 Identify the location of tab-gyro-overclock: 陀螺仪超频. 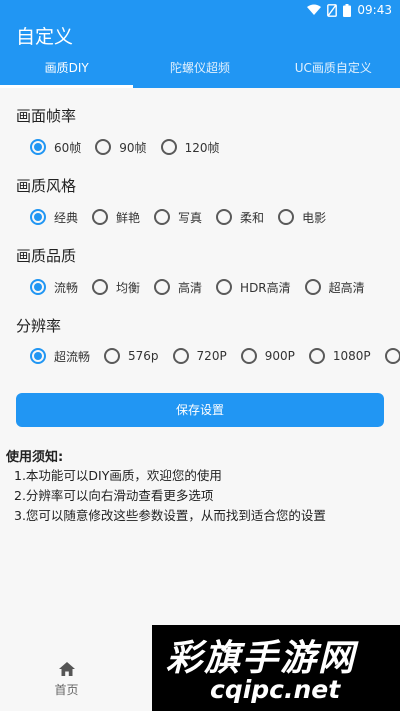
(199, 71).